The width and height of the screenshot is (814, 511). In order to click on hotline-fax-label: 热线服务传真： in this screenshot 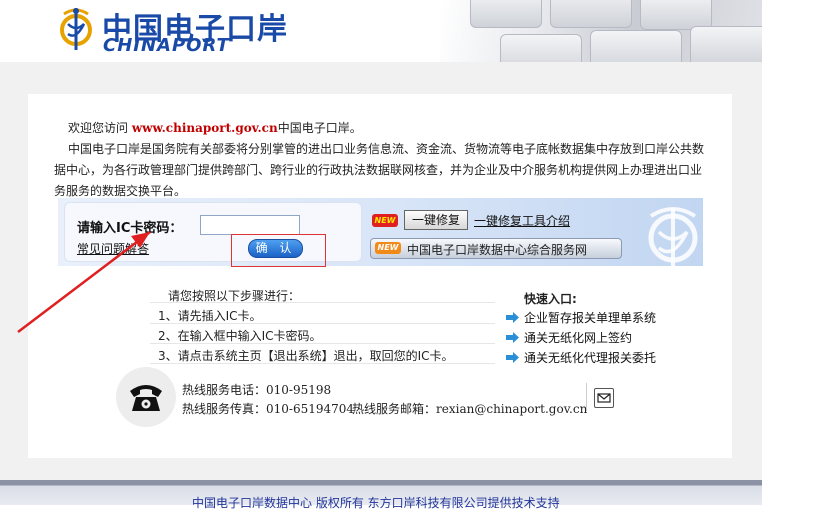, I will do `click(224, 409)`.